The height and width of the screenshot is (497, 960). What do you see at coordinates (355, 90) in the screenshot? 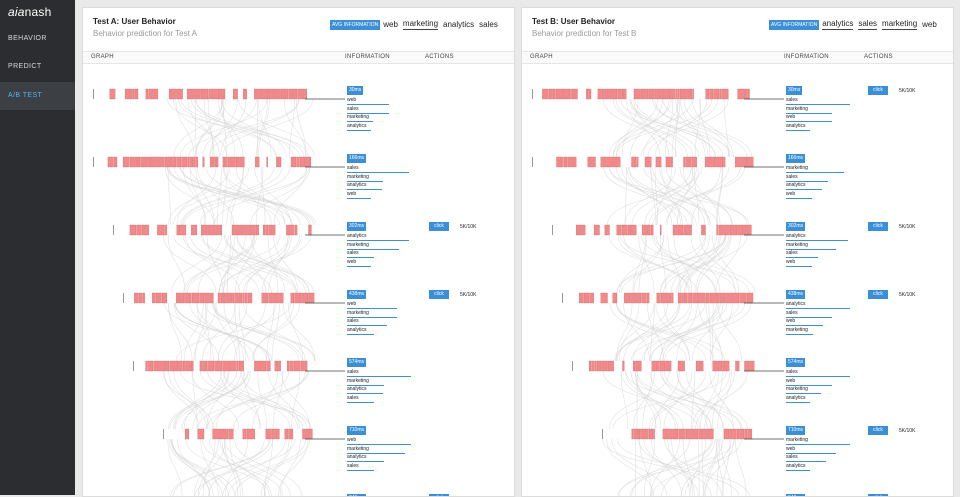
I see `time-badge: 30ms` at bounding box center [355, 90].